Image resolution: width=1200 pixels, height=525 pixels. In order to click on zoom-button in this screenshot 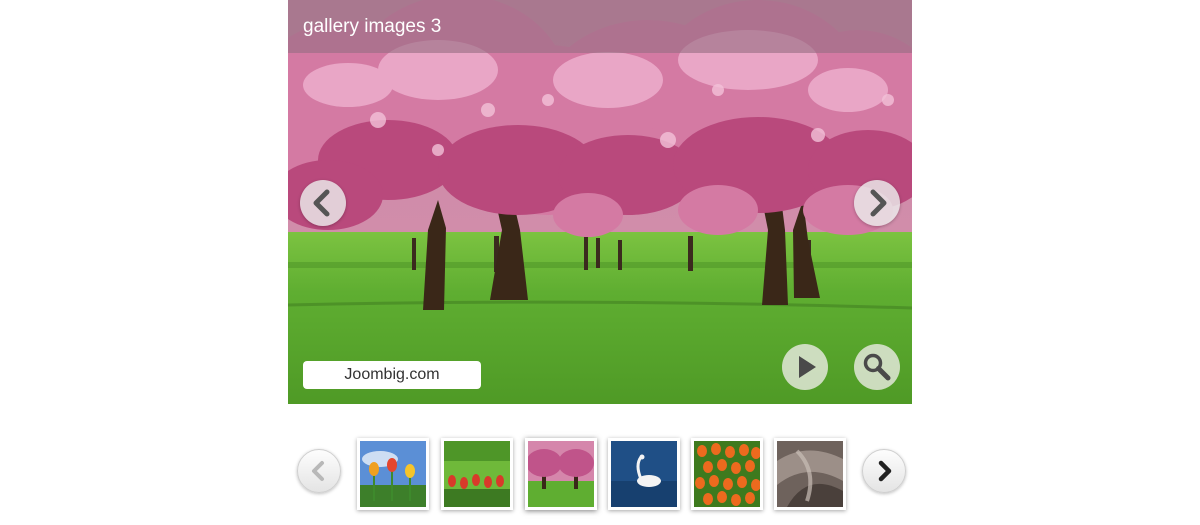, I will do `click(877, 367)`.